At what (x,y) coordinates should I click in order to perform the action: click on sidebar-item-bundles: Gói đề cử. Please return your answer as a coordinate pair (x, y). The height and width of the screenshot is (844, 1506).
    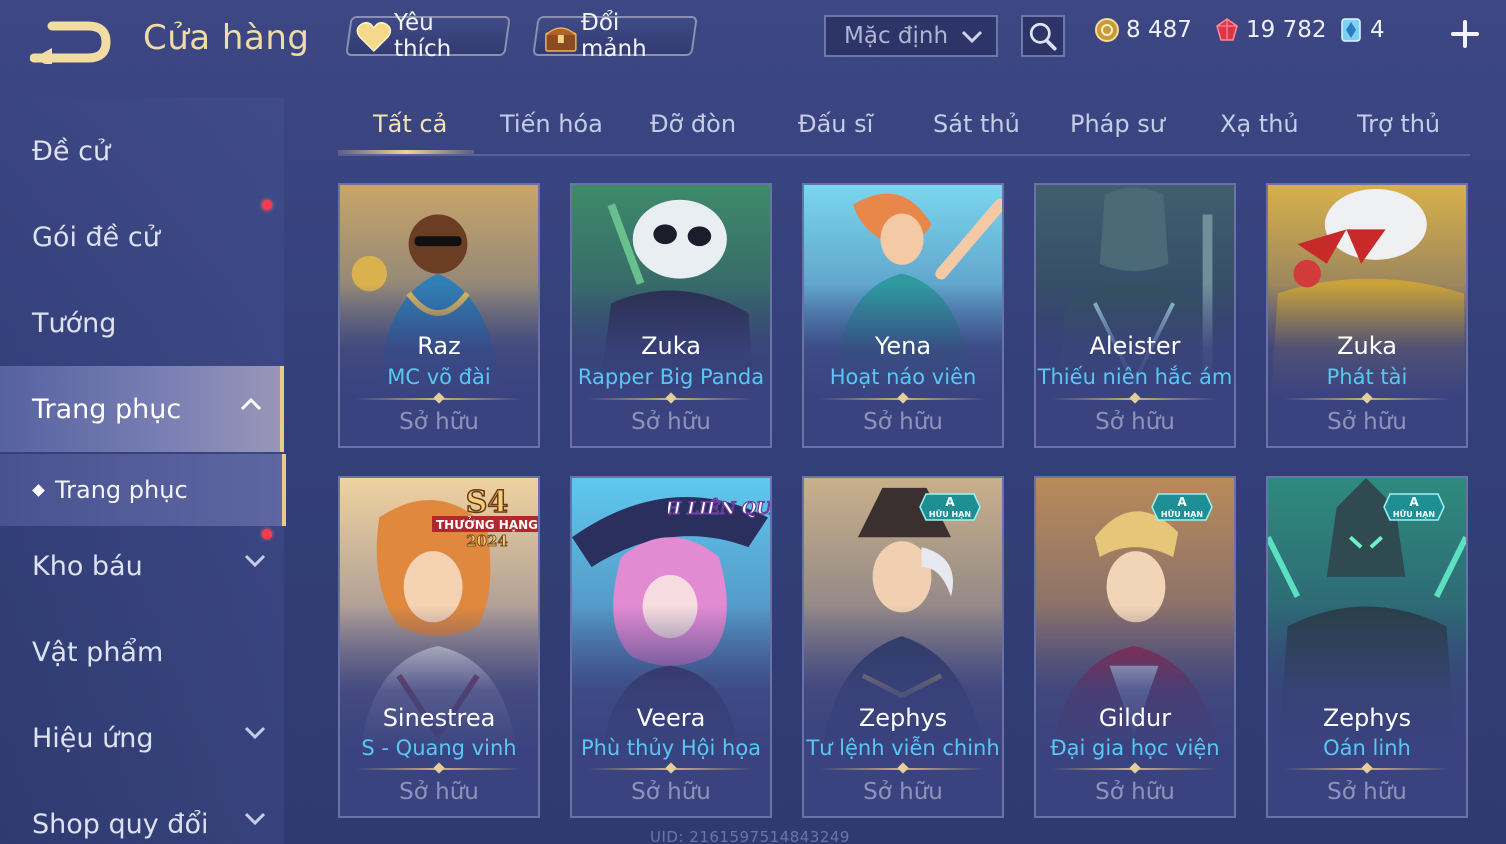
    Looking at the image, I should click on (142, 237).